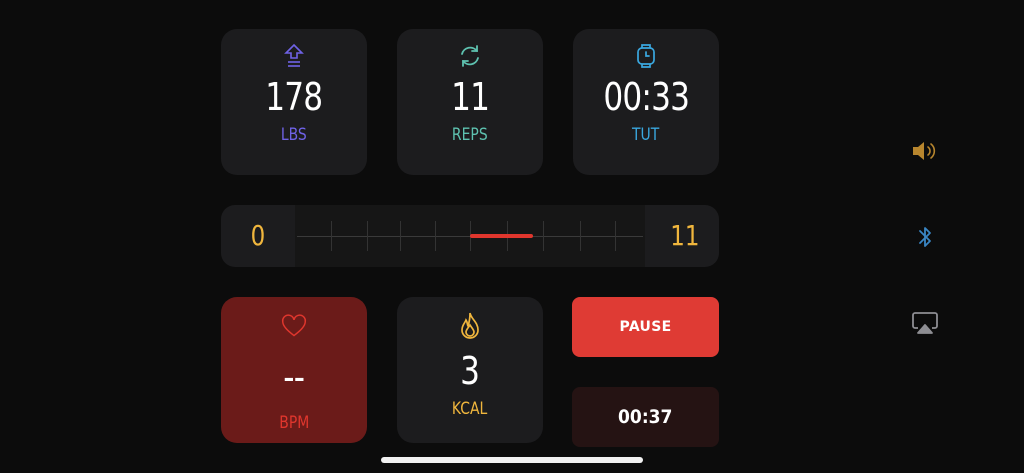 The width and height of the screenshot is (1024, 473). What do you see at coordinates (512, 460) in the screenshot?
I see `home-indicator` at bounding box center [512, 460].